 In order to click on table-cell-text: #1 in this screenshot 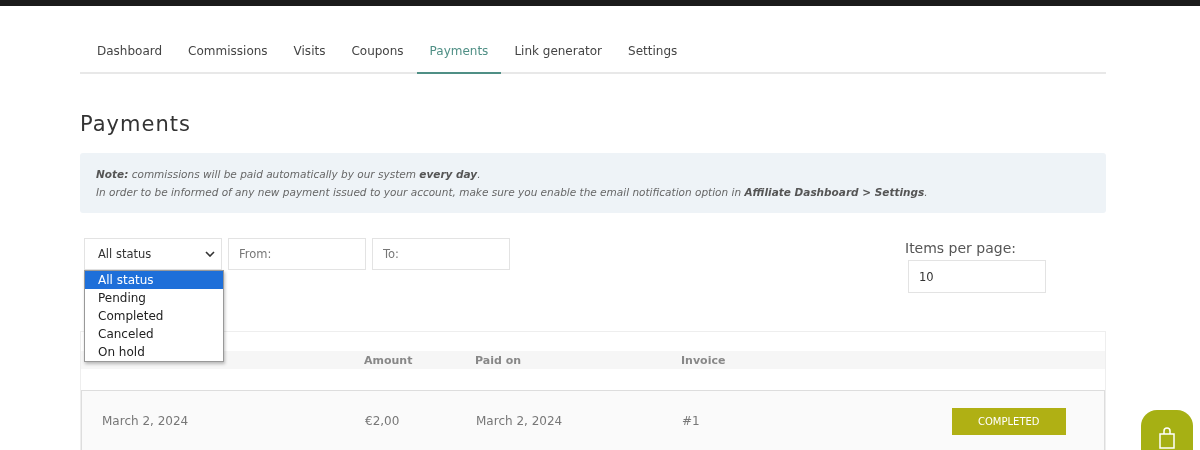, I will do `click(691, 421)`.